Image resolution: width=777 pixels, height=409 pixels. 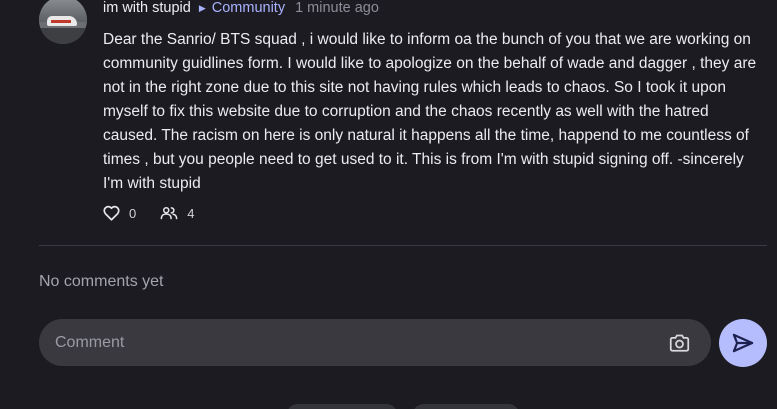 What do you see at coordinates (337, 8) in the screenshot?
I see `post-timestamp: 1 minute ago` at bounding box center [337, 8].